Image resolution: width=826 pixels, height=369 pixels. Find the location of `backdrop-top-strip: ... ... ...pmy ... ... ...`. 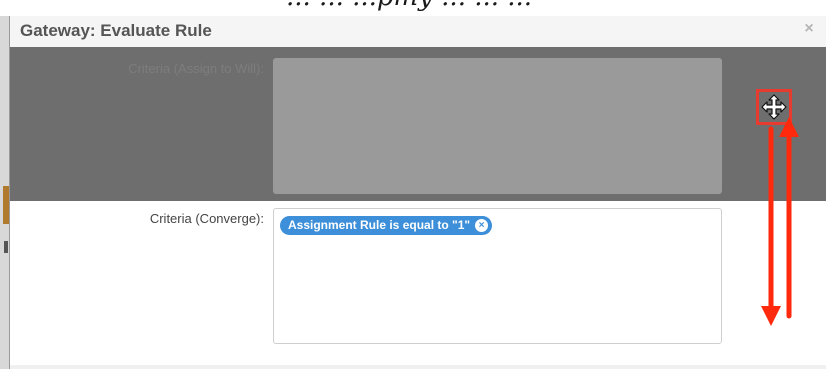

backdrop-top-strip: ... ... ...pmy ... ... ... is located at coordinates (413, 8).